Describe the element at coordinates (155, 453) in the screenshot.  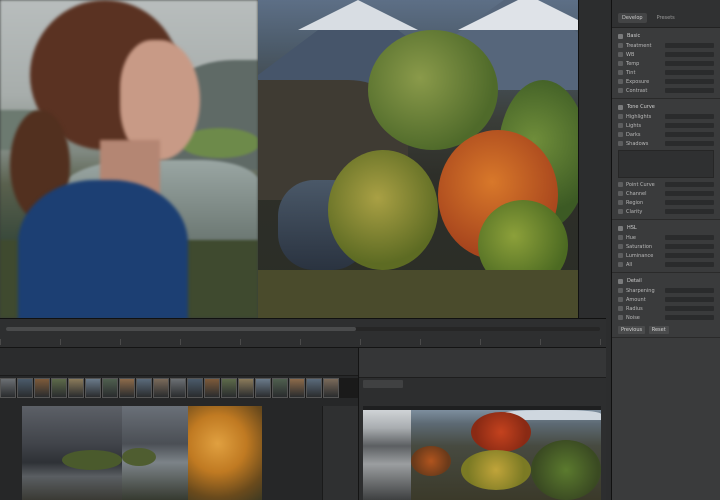
I see `filmstrip-image-lake-island` at that location.